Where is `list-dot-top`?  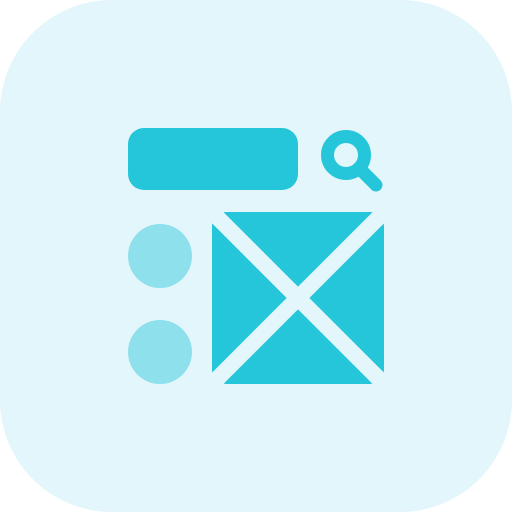
list-dot-top is located at coordinates (160, 256).